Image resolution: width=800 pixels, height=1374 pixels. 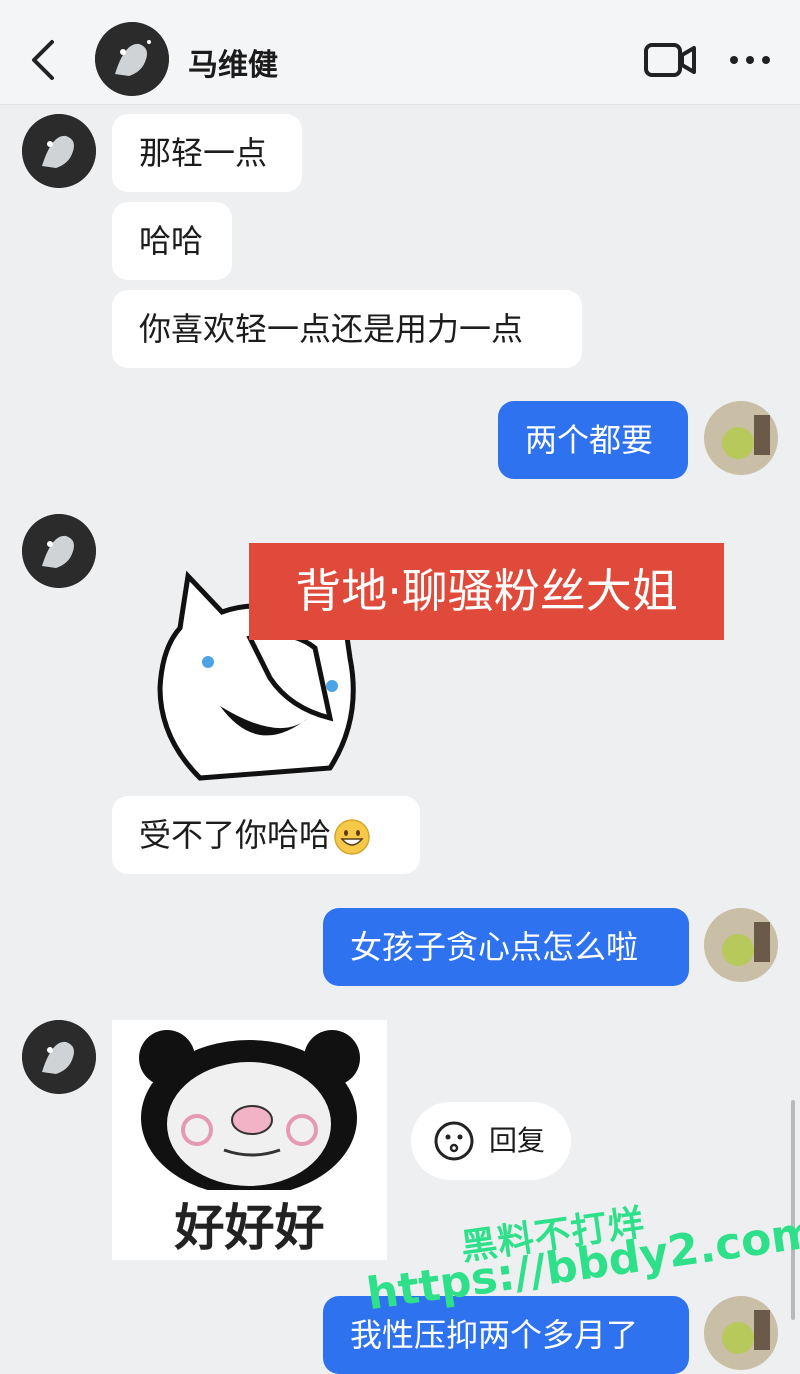 I want to click on chat-header: 马维健, so click(x=400, y=52).